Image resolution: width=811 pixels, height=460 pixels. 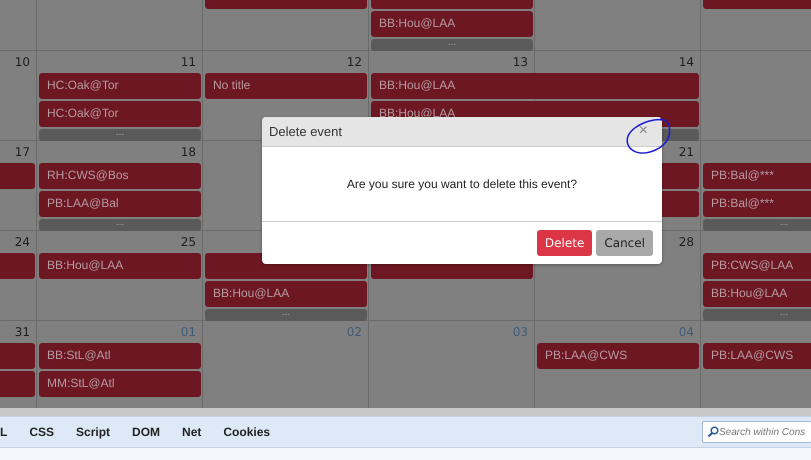 I want to click on day-number: 03, so click(x=520, y=332).